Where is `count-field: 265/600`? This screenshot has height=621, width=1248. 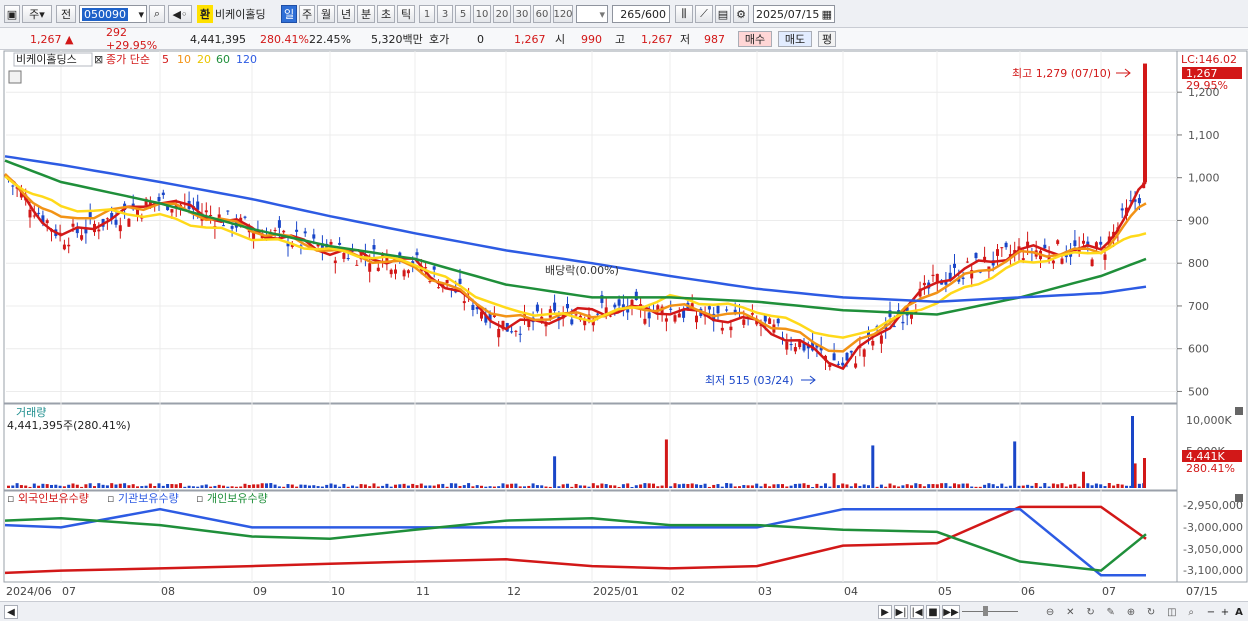
count-field: 265/600 is located at coordinates (641, 14).